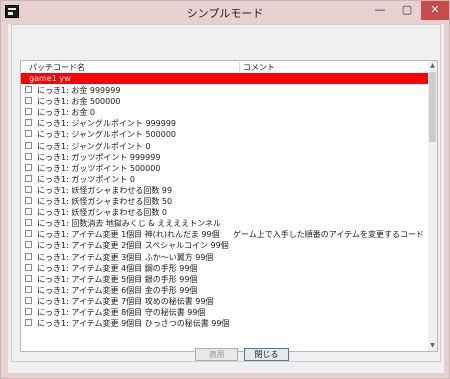 The width and height of the screenshot is (450, 379). I want to click on scroll-thumb, so click(432, 107).